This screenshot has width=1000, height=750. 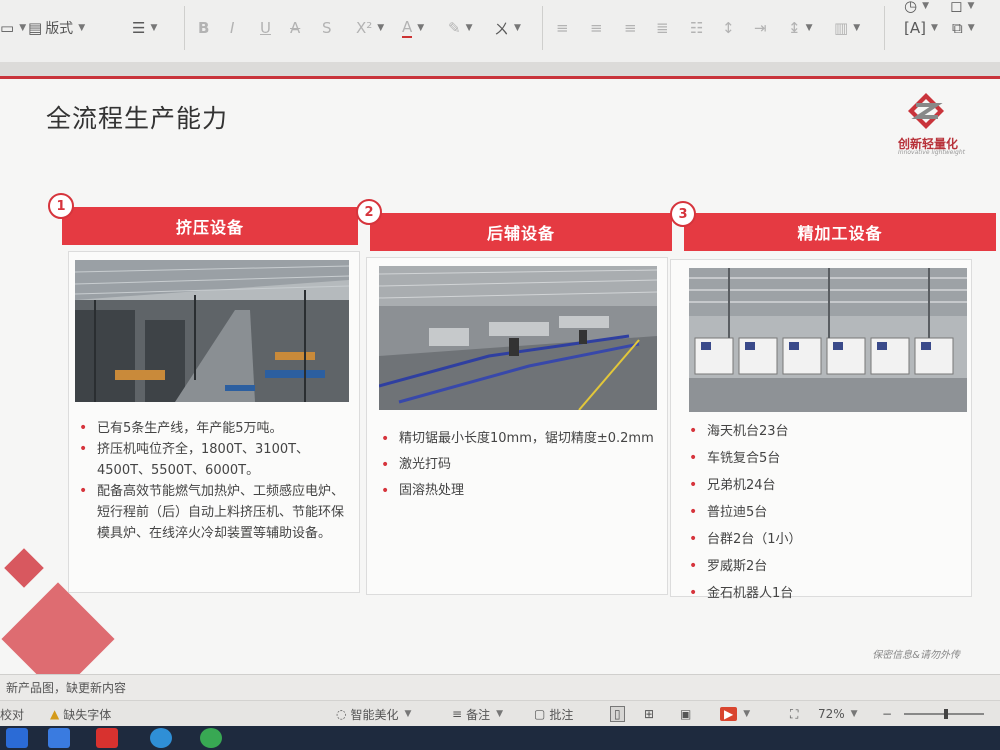 I want to click on beautify-label: 智能美化, so click(x=374, y=714).